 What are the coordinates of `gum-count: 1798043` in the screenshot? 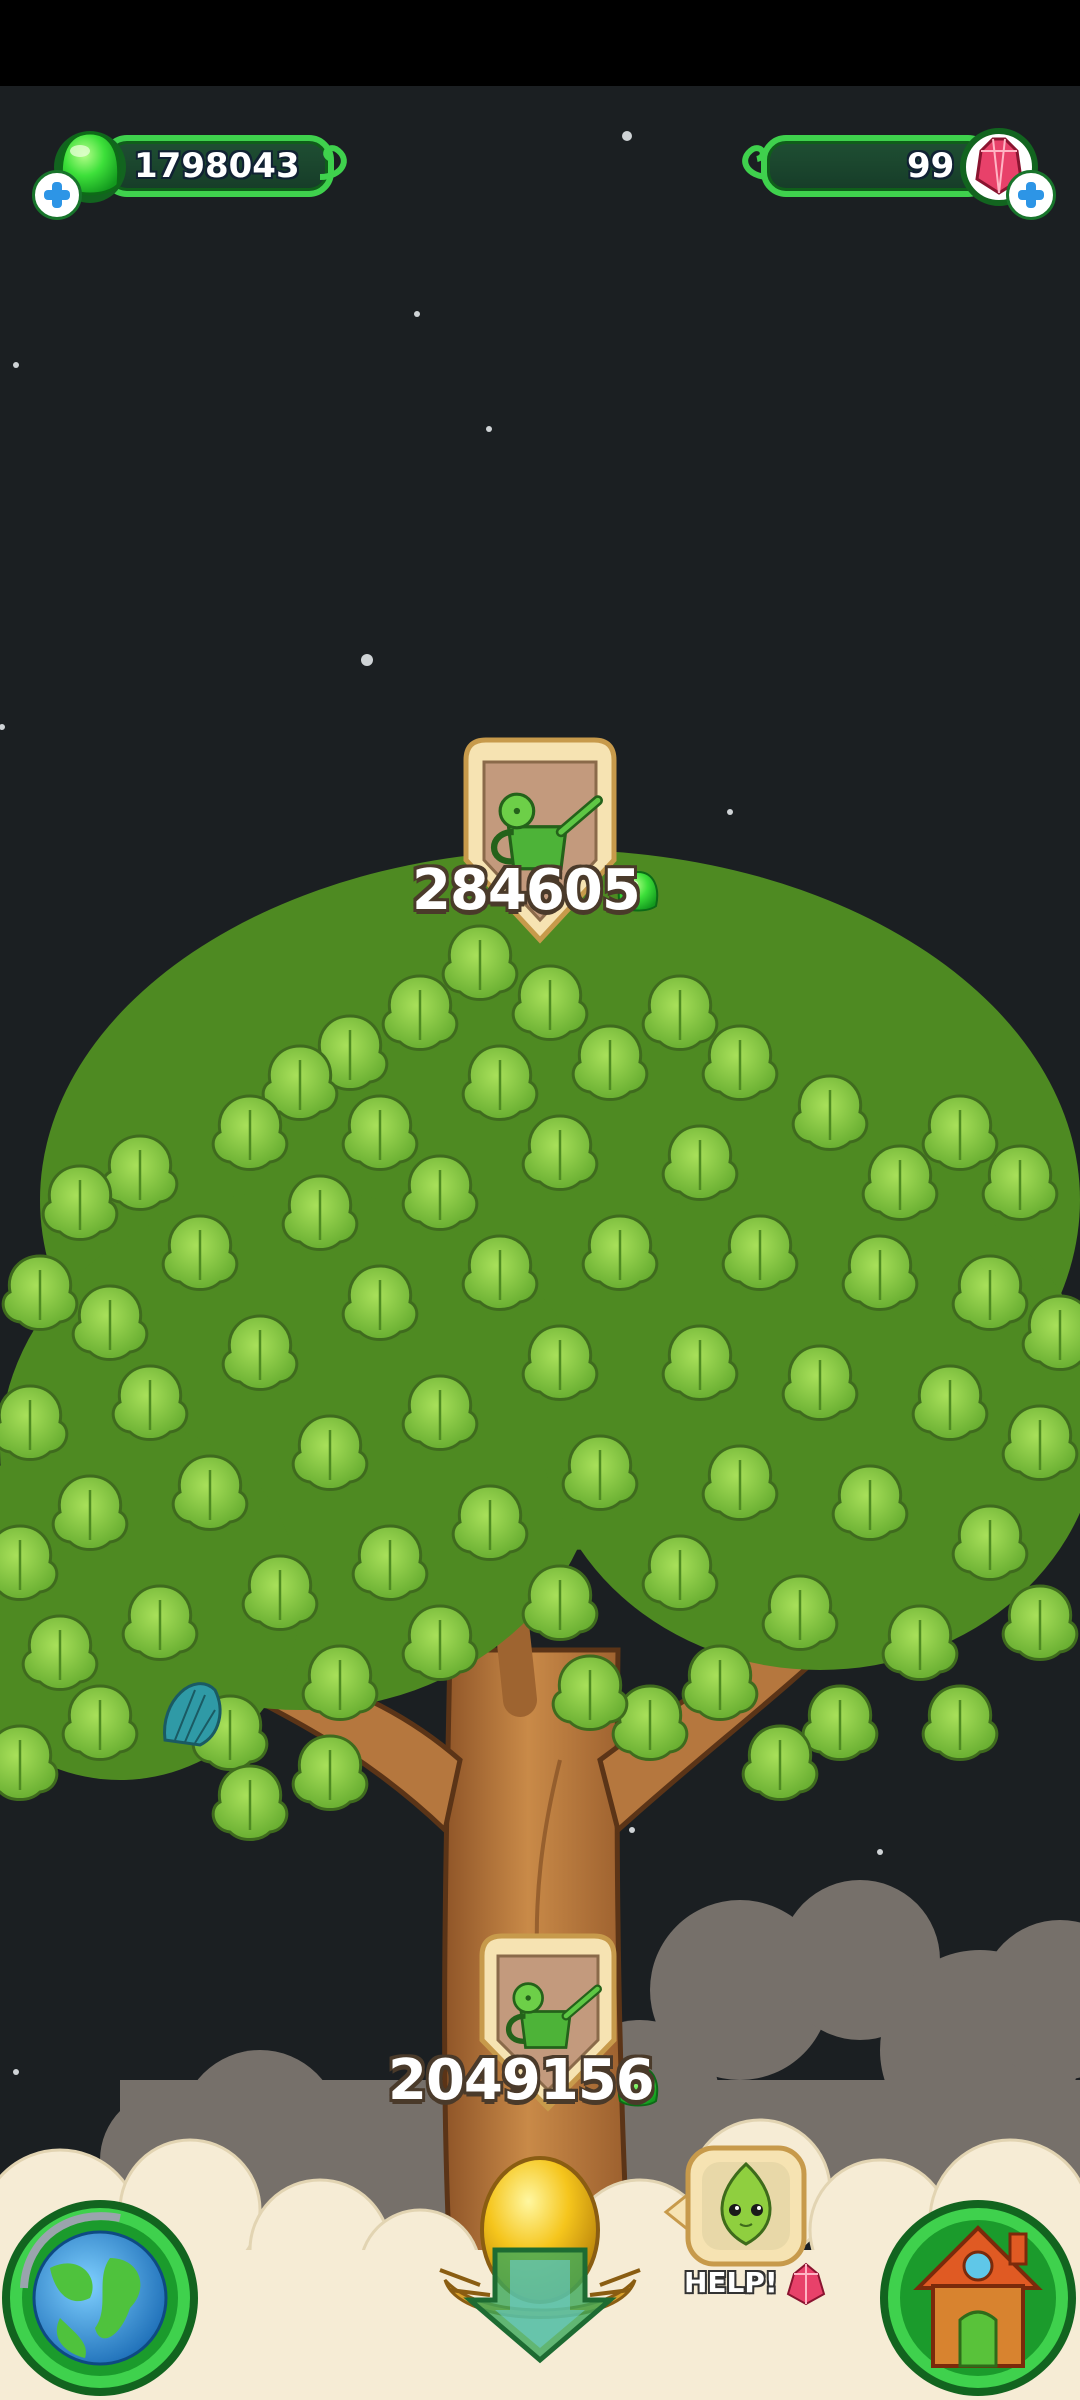 It's located at (217, 166).